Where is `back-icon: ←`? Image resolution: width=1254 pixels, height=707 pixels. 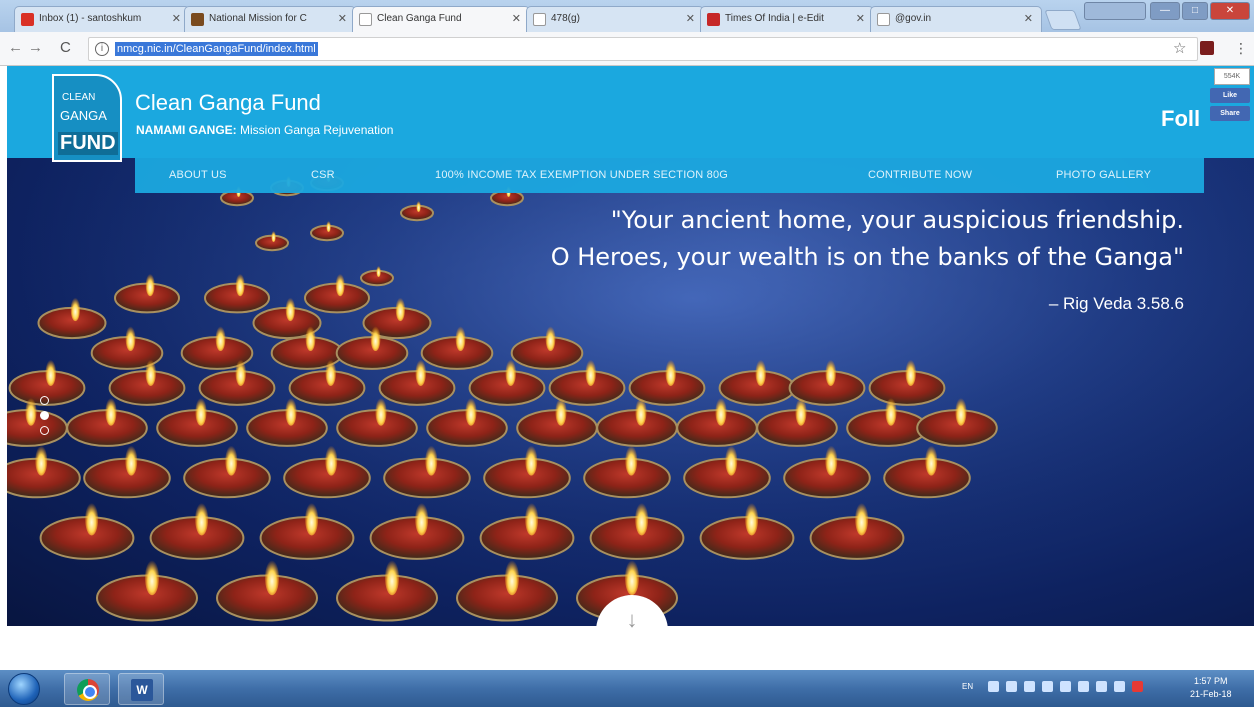 back-icon: ← is located at coordinates (15, 47).